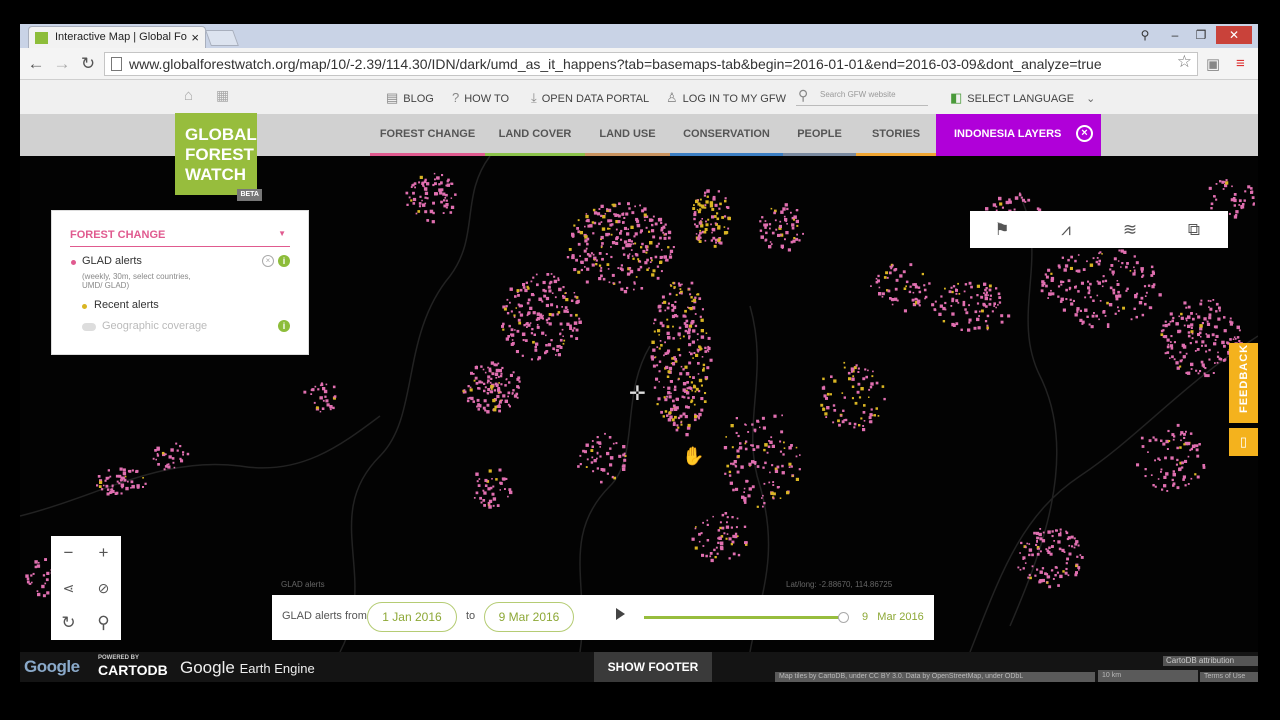  What do you see at coordinates (627, 135) in the screenshot?
I see `tab-land-use: LAND USE` at bounding box center [627, 135].